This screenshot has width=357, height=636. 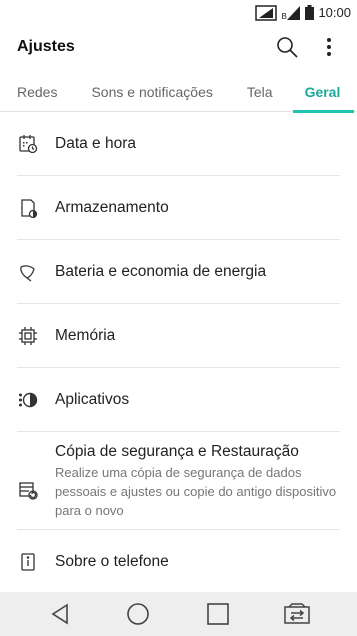 I want to click on tab-bar: Redes Sons e notificações Tela Geral, so click(x=178, y=92).